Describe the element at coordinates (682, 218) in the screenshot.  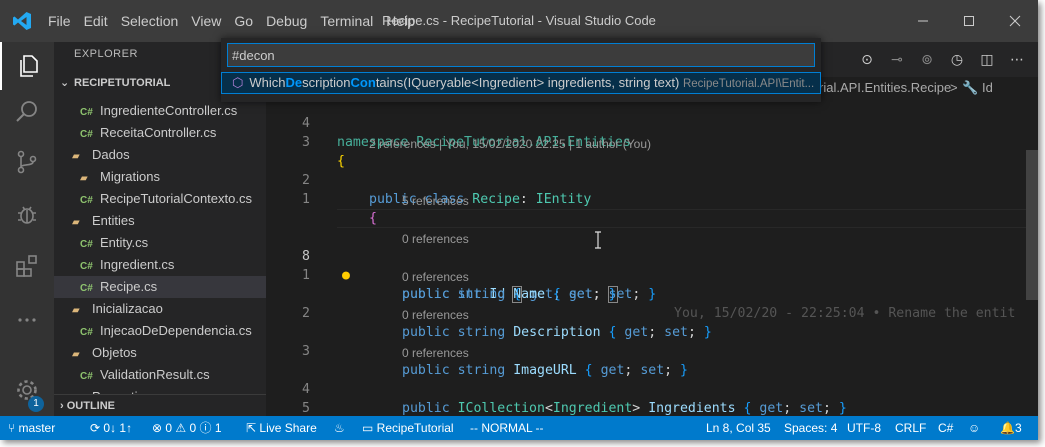
I see `current-line-highlight` at that location.